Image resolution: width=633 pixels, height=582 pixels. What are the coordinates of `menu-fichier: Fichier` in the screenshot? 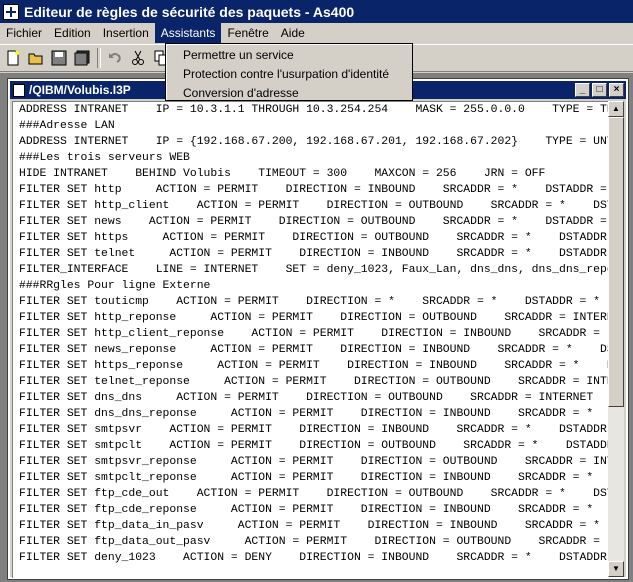 It's located at (24, 33).